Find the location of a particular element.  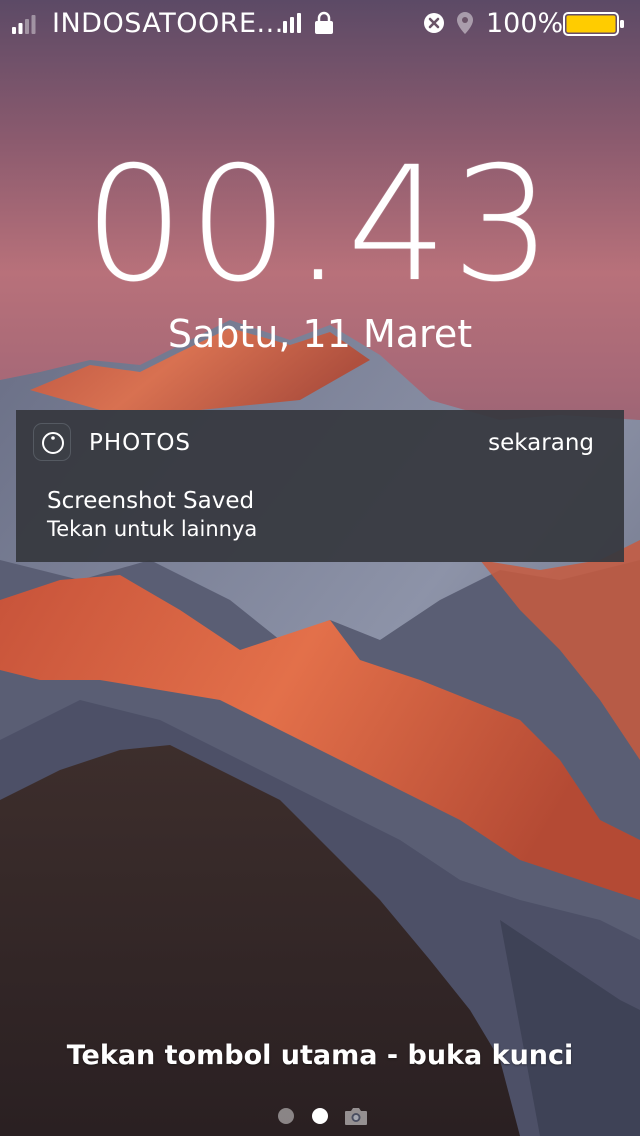

notification-body: Tekan untuk lainnya is located at coordinates (152, 529).